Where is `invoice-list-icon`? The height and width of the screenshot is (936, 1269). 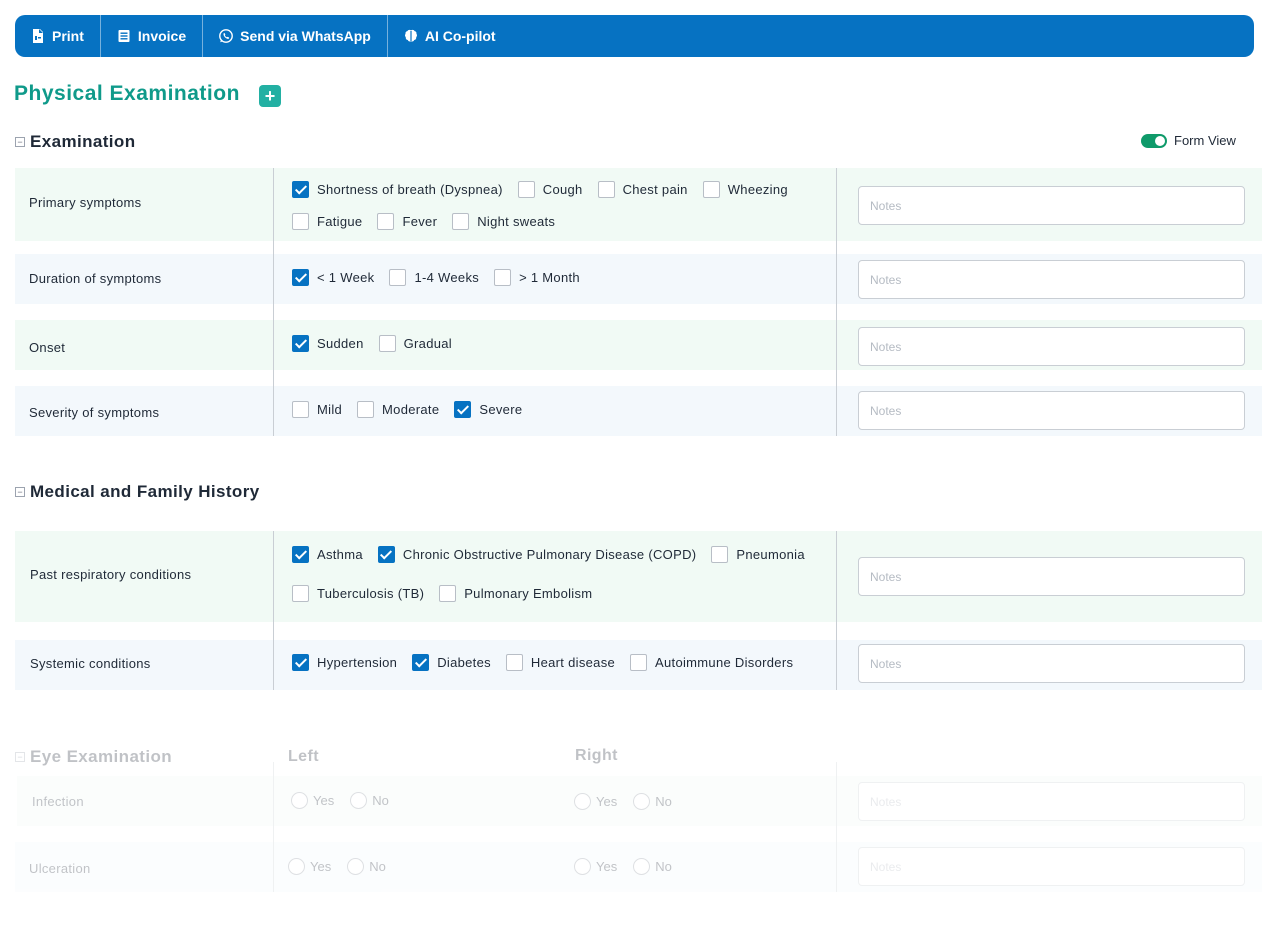 invoice-list-icon is located at coordinates (124, 36).